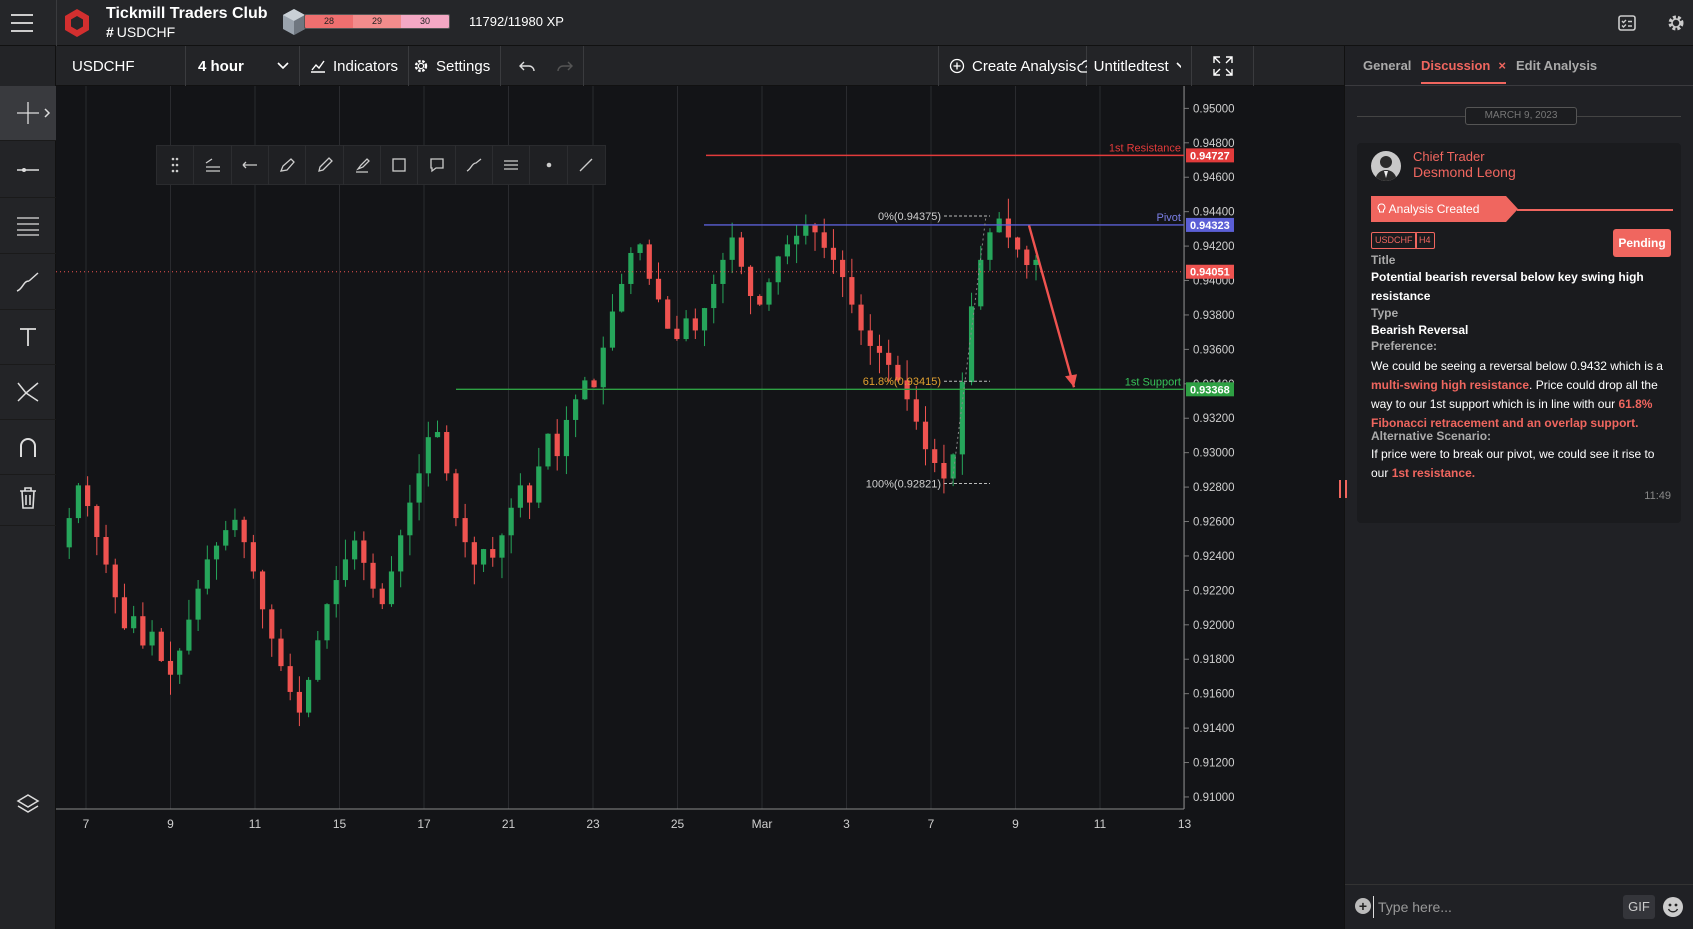 The width and height of the screenshot is (1693, 929). Describe the element at coordinates (1657, 496) in the screenshot. I see `message-time: 11:49` at that location.